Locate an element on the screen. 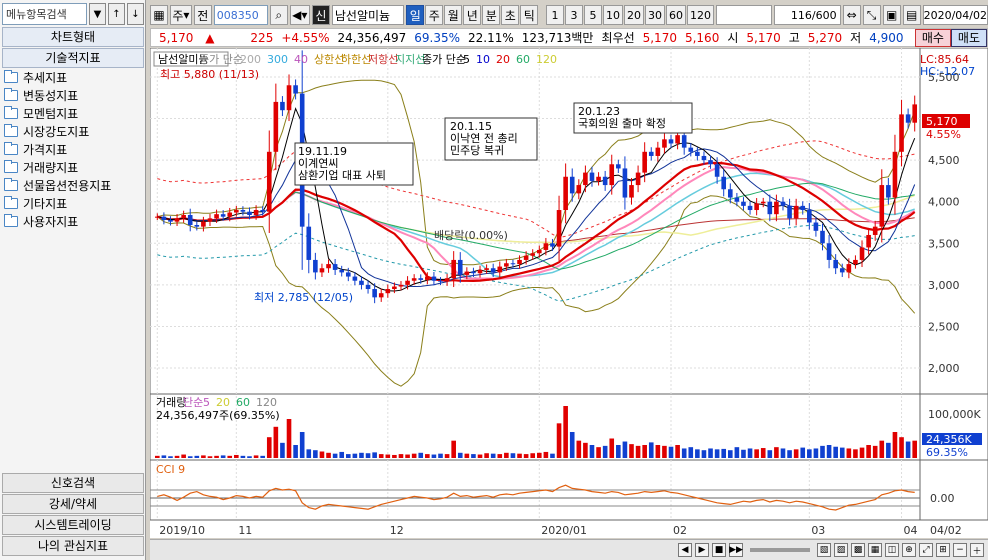 The height and width of the screenshot is (560, 988). next-icon: ▶▶ is located at coordinates (736, 550).